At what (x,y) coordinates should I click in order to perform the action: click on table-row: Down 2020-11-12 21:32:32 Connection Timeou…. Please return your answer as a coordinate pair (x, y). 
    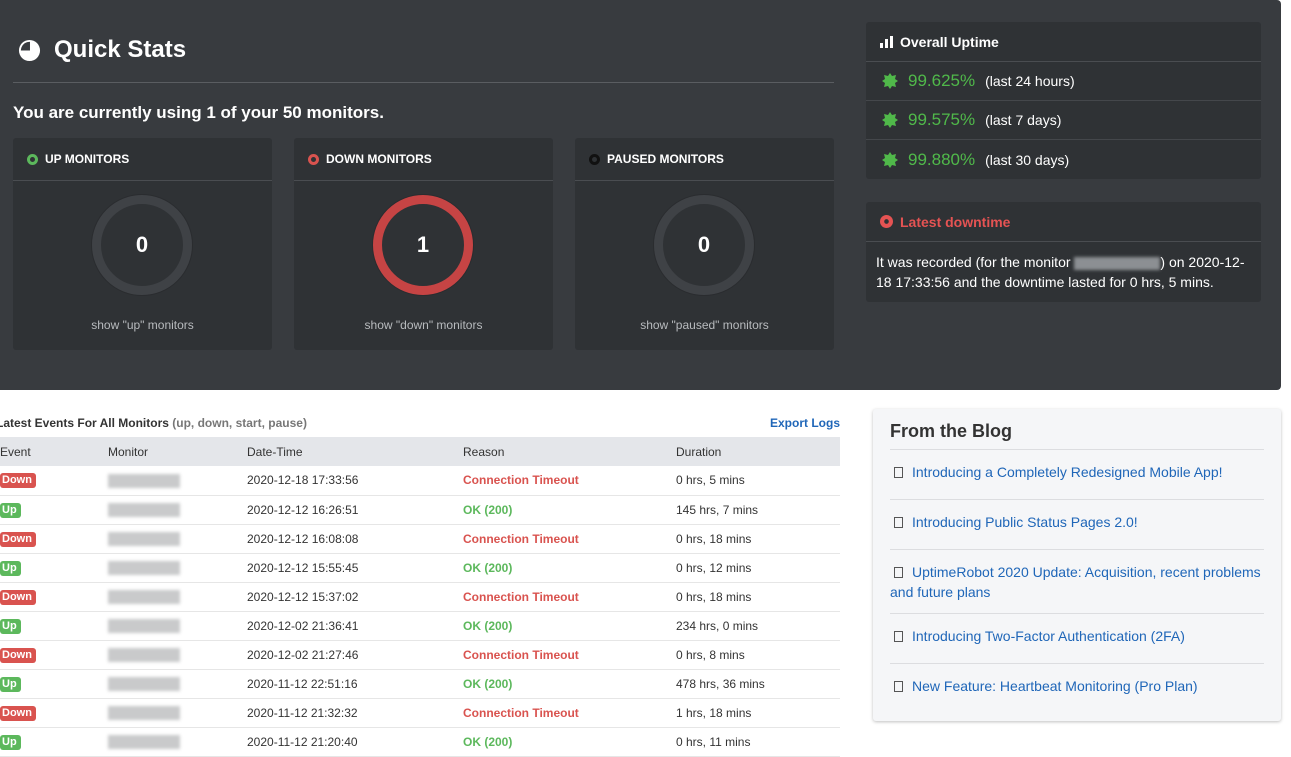
    Looking at the image, I should click on (420, 713).